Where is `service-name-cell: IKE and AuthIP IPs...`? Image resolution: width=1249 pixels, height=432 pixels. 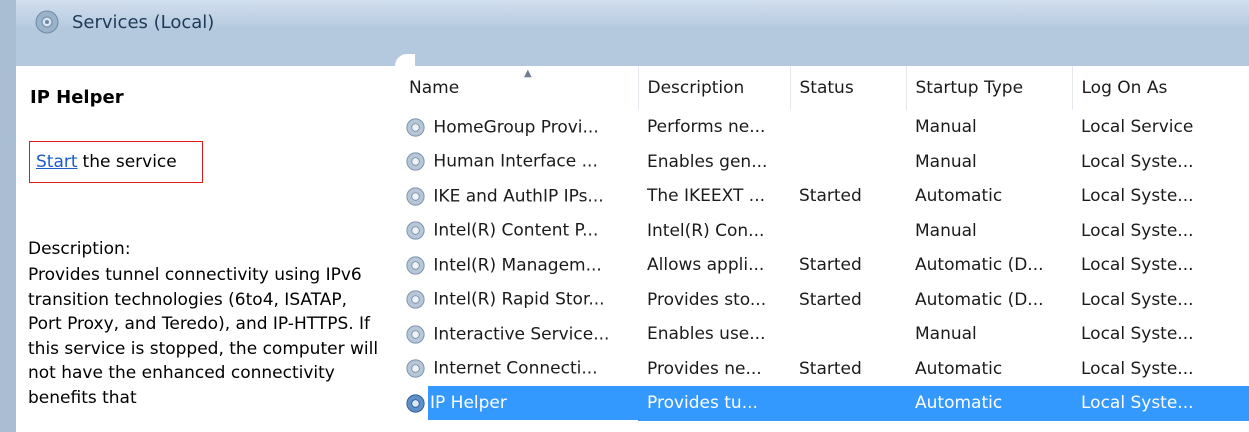 service-name-cell: IKE and AuthIP IPs... is located at coordinates (519, 196).